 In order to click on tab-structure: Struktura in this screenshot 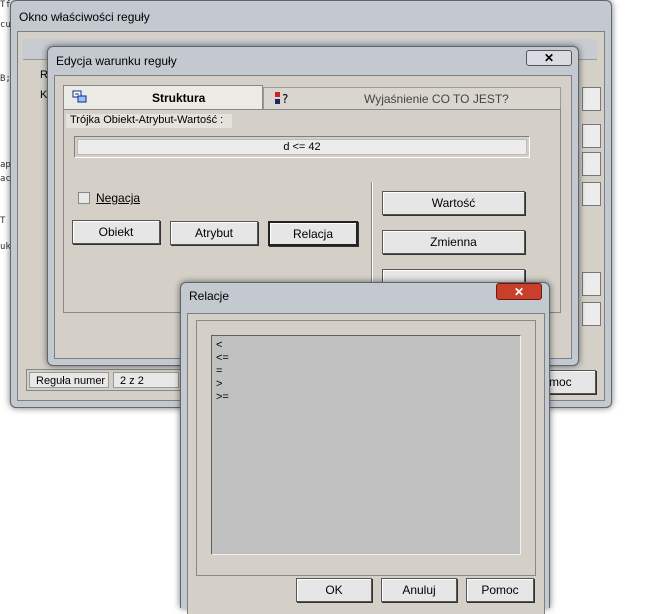, I will do `click(163, 97)`.